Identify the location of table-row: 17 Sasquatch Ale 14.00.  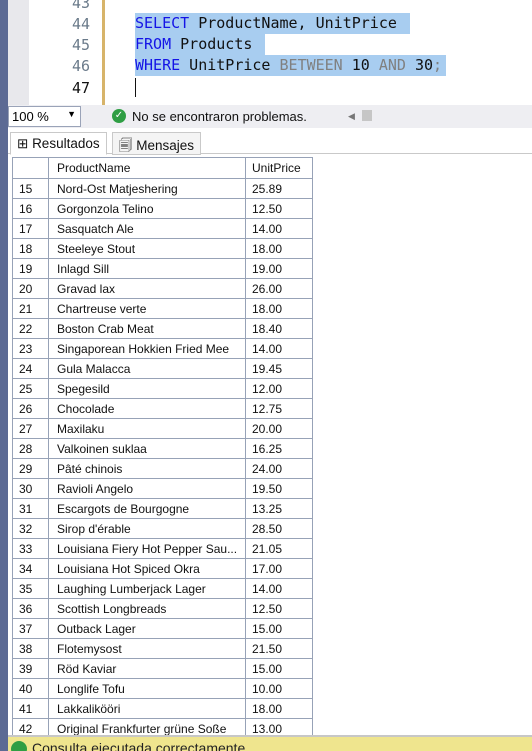
(162, 228).